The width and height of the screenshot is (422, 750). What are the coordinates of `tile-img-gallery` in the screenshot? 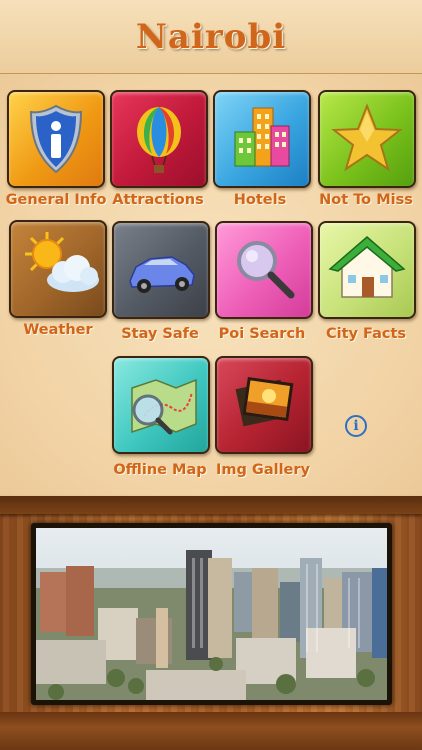 It's located at (264, 405).